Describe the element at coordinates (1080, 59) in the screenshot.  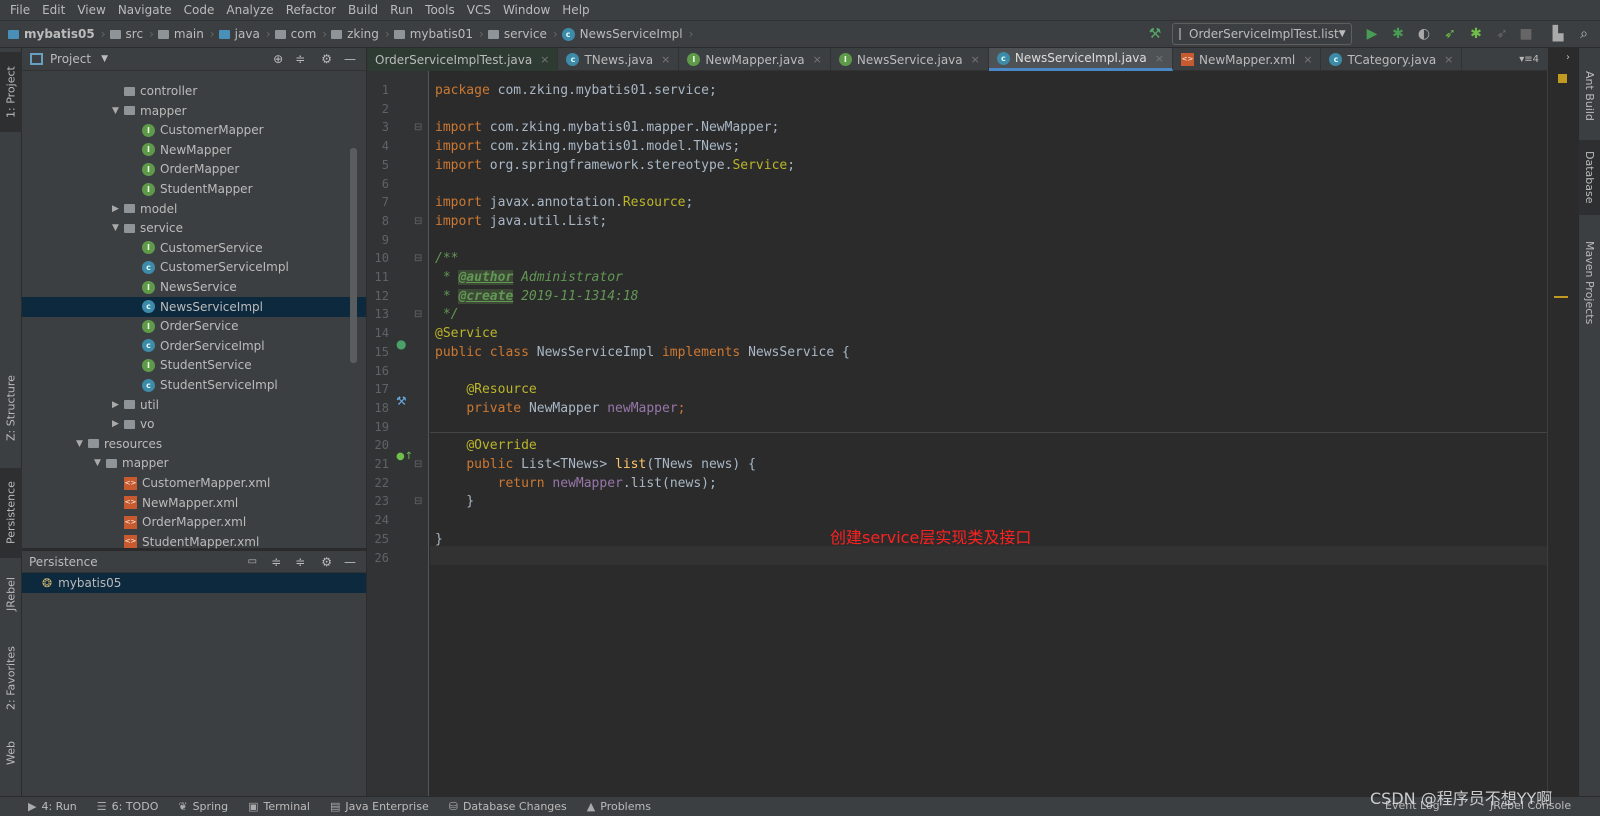
I see `editor-tab: c NewsServiceImpl.java ×` at that location.